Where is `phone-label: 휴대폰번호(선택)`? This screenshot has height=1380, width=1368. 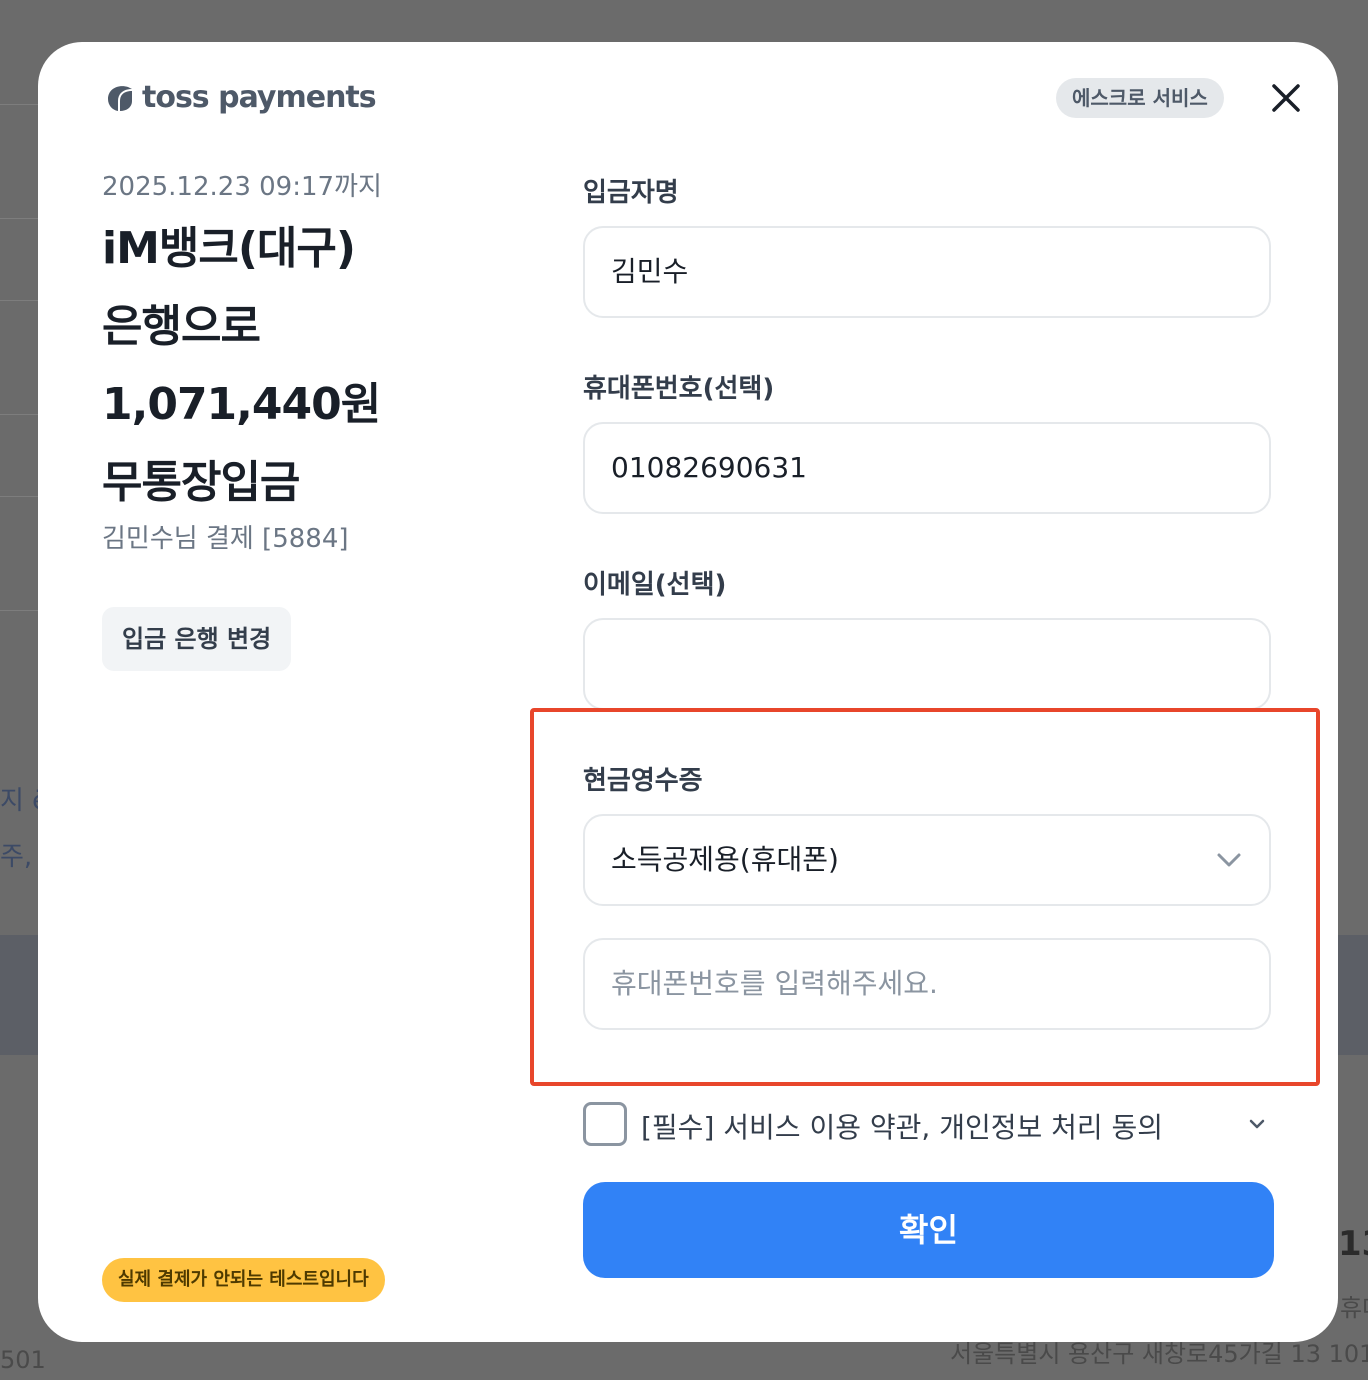
phone-label: 휴대폰번호(선택) is located at coordinates (679, 389).